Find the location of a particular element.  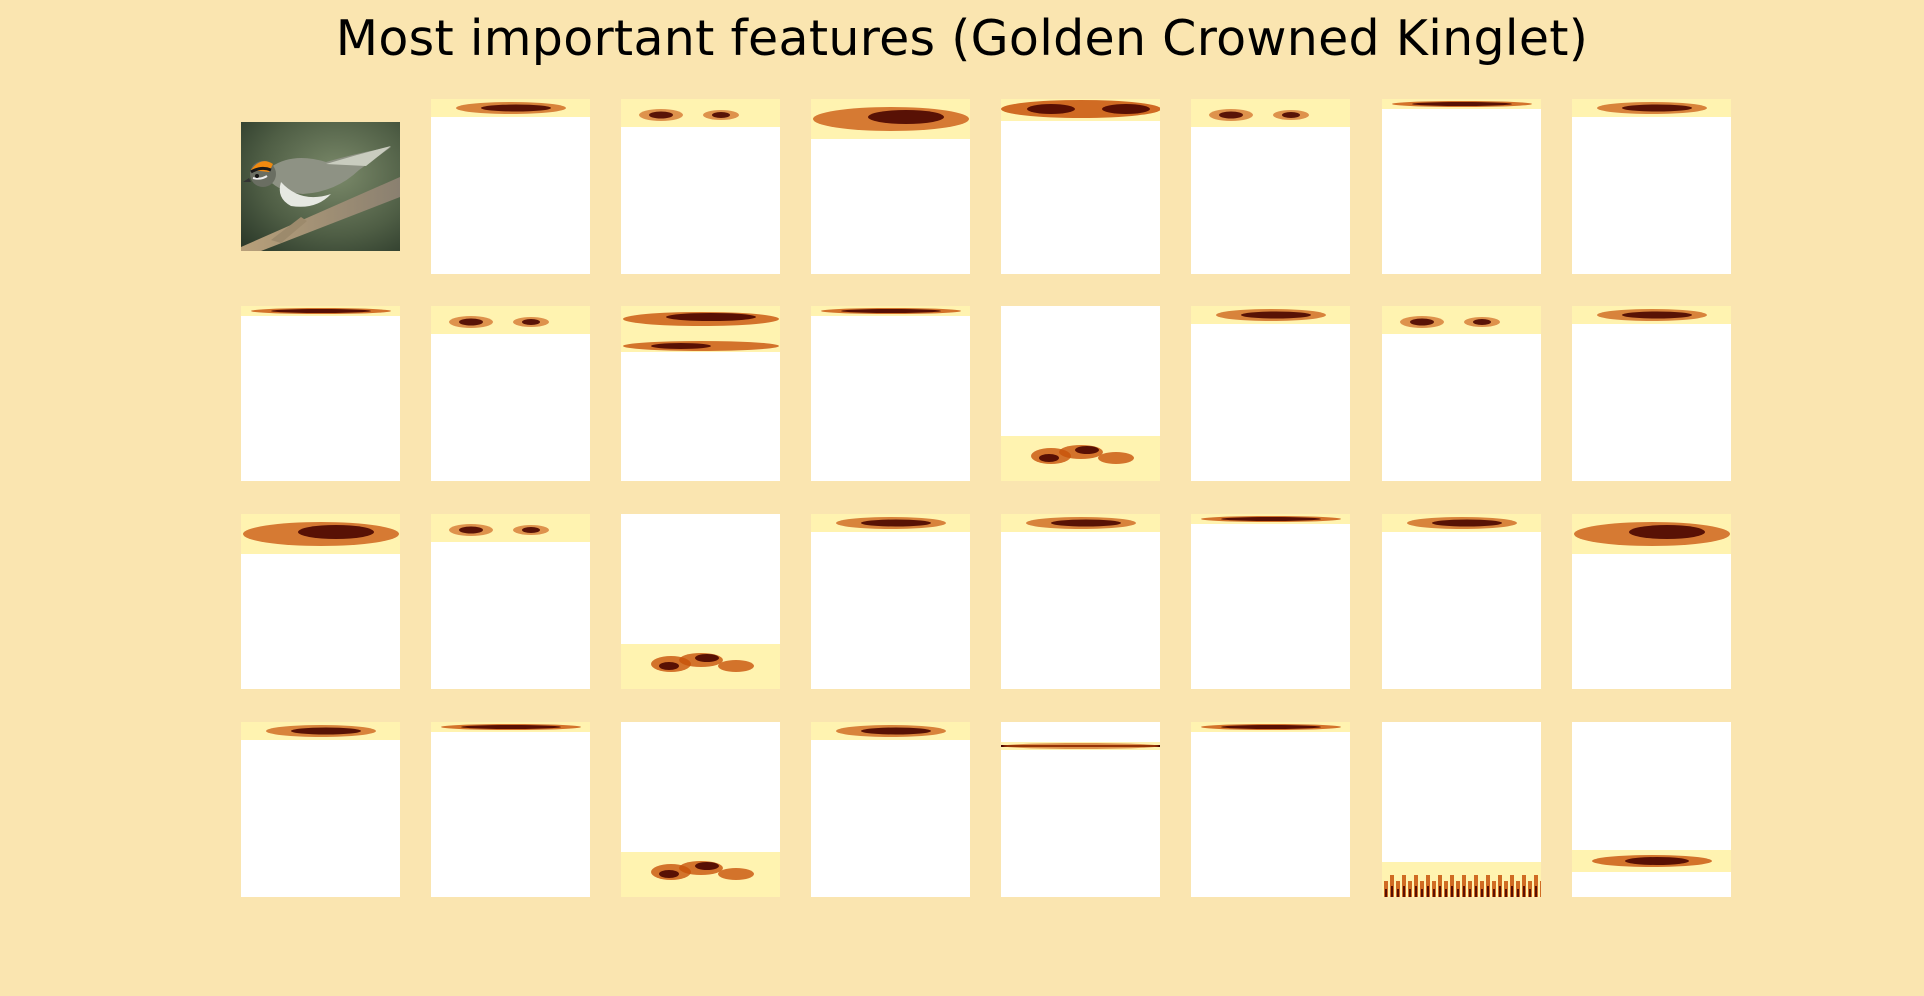

bird-photo-image is located at coordinates (320, 186).